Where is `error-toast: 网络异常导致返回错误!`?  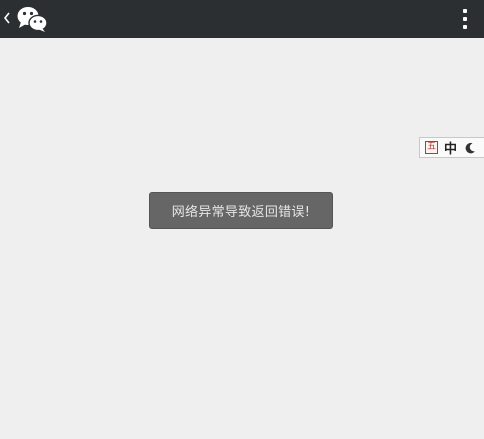 error-toast: 网络异常导致返回错误! is located at coordinates (241, 210).